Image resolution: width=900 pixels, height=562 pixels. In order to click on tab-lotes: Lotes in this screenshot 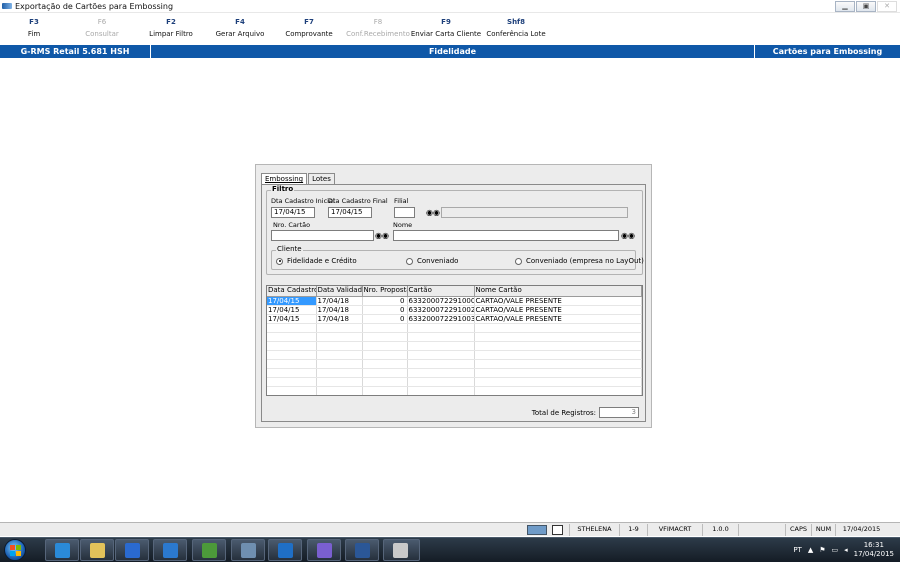, I will do `click(321, 178)`.